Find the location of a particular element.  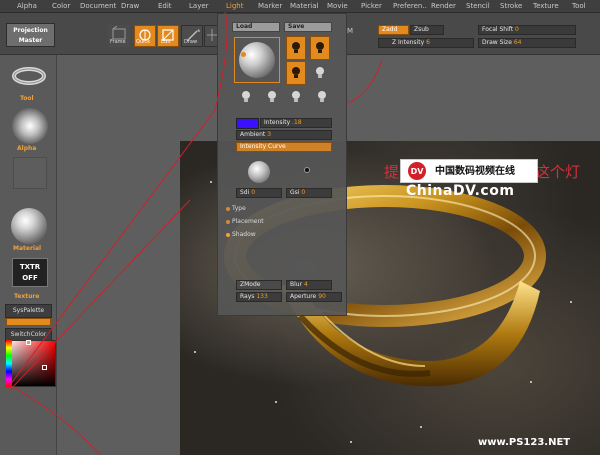

svg-text: DV is located at coordinates (418, 171).